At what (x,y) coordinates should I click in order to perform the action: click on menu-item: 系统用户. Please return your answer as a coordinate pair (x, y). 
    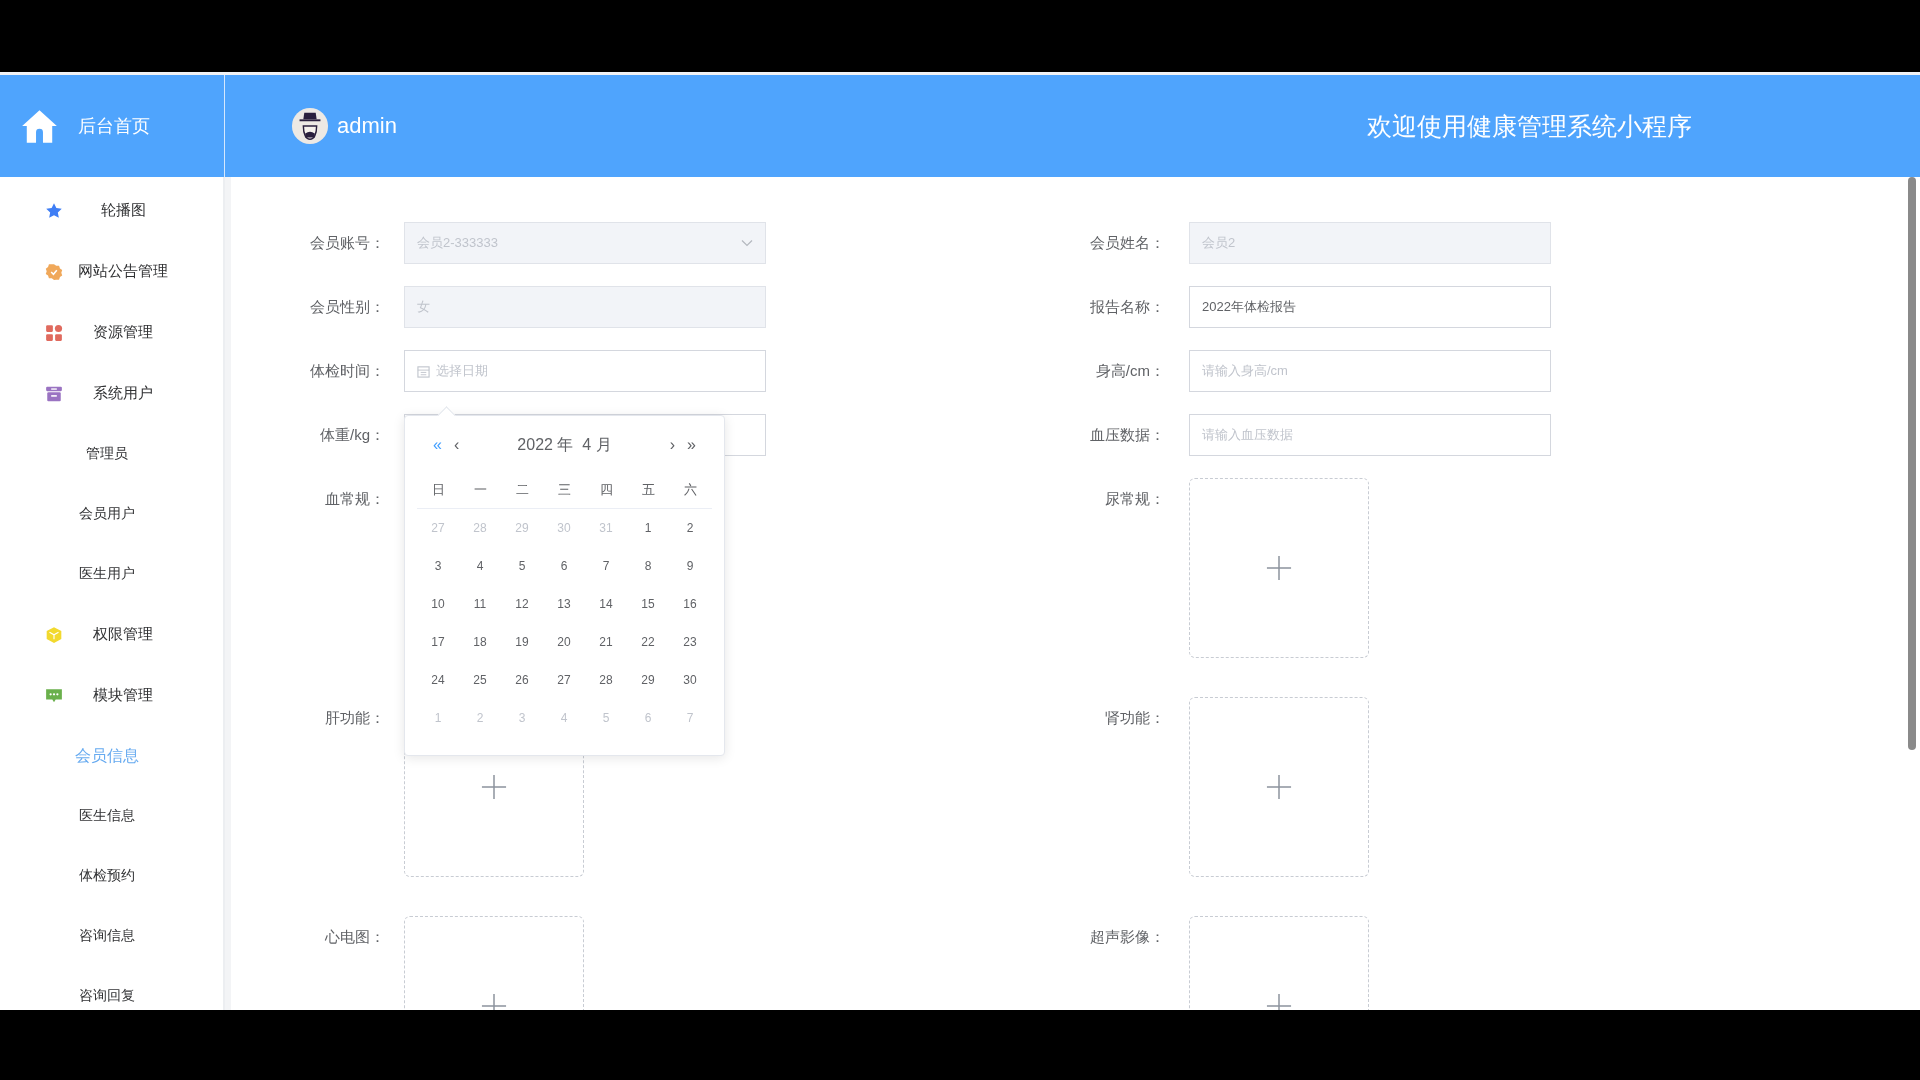
    Looking at the image, I should click on (111, 393).